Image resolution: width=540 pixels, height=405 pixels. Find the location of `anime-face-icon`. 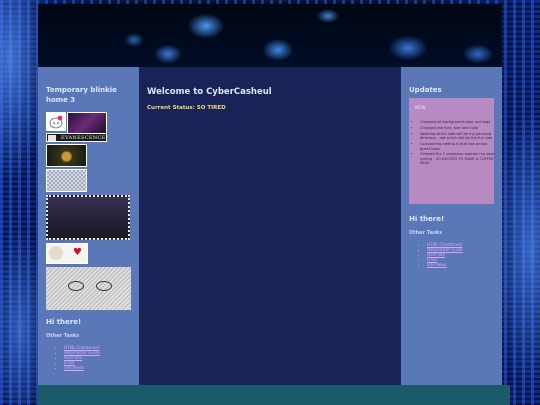

anime-face-icon is located at coordinates (52, 138).